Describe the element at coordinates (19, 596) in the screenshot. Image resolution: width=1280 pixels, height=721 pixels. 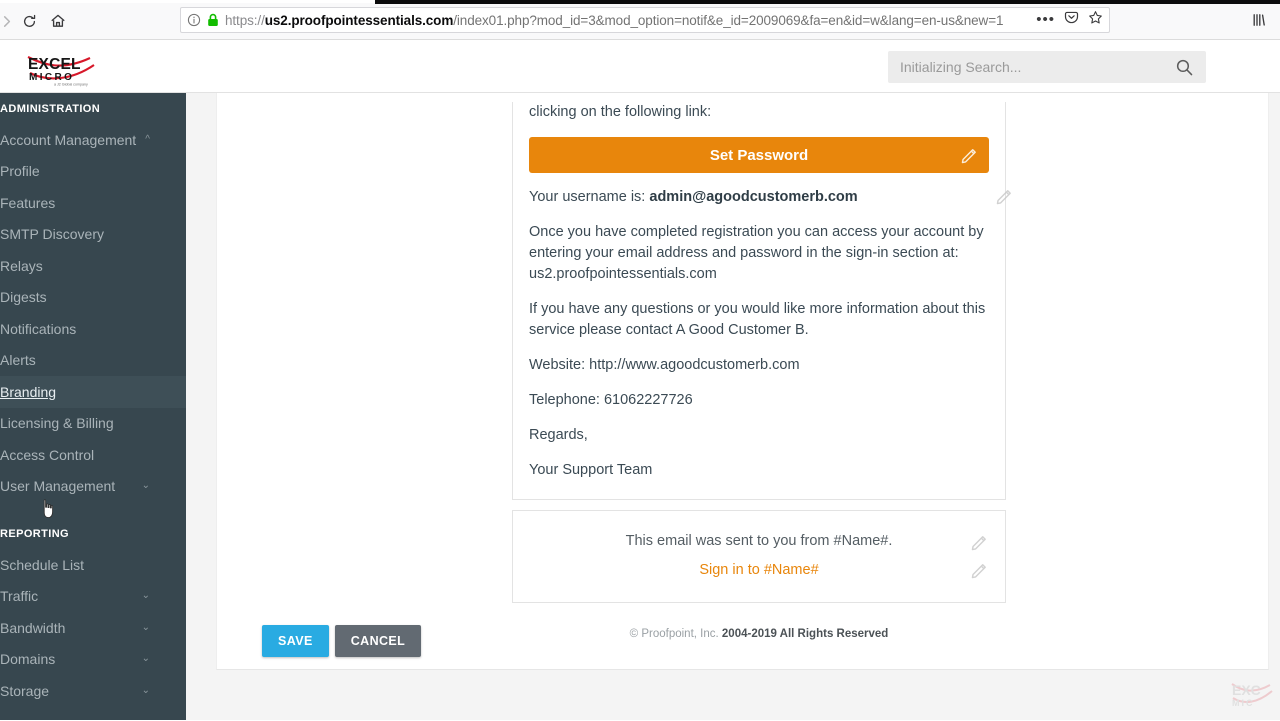
I see `sidebar-item-label: Traffic` at that location.